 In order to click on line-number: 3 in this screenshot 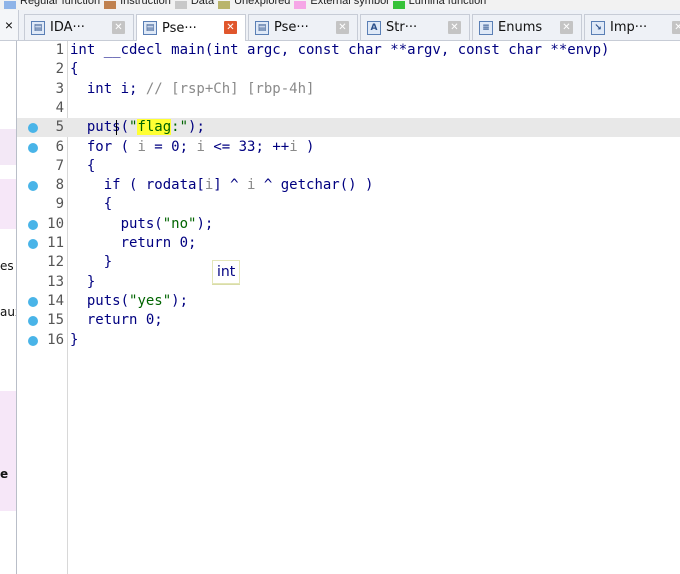, I will do `click(59, 88)`.